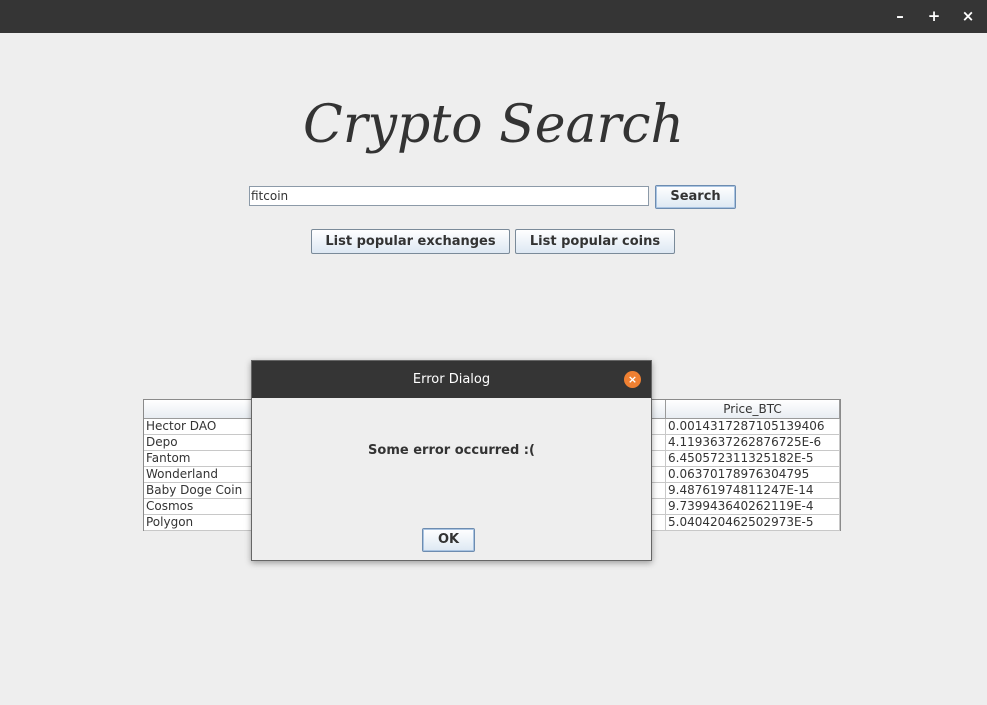  What do you see at coordinates (451, 460) in the screenshot?
I see `error-dialog: Error Dialog × Some error occurred :( OK` at bounding box center [451, 460].